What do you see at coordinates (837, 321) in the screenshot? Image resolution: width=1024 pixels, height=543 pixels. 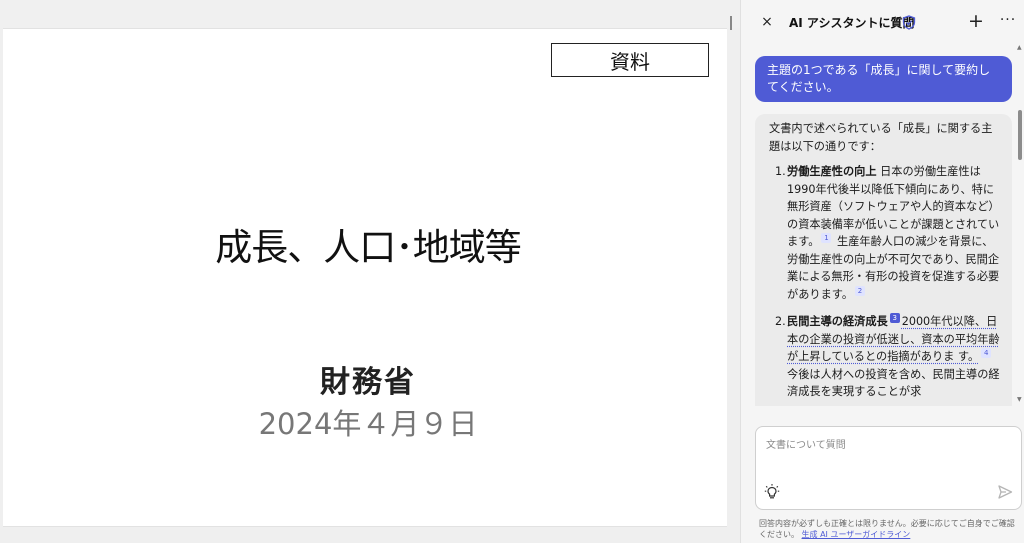 I see `list-heading: 民間主導の経済成長` at bounding box center [837, 321].